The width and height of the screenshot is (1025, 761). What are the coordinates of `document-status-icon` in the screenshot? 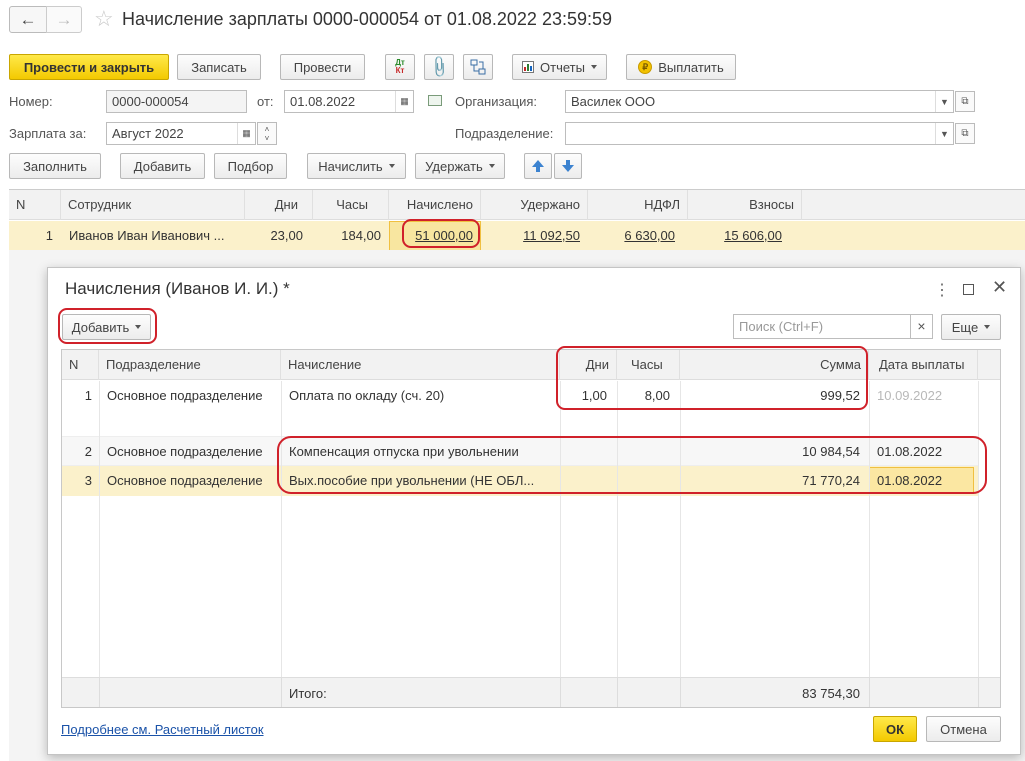 It's located at (435, 100).